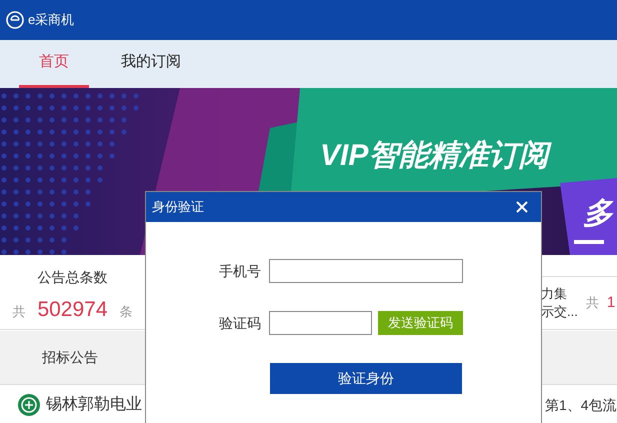 This screenshot has height=423, width=617. What do you see at coordinates (178, 207) in the screenshot?
I see `dialog-title: 身份验证` at bounding box center [178, 207].